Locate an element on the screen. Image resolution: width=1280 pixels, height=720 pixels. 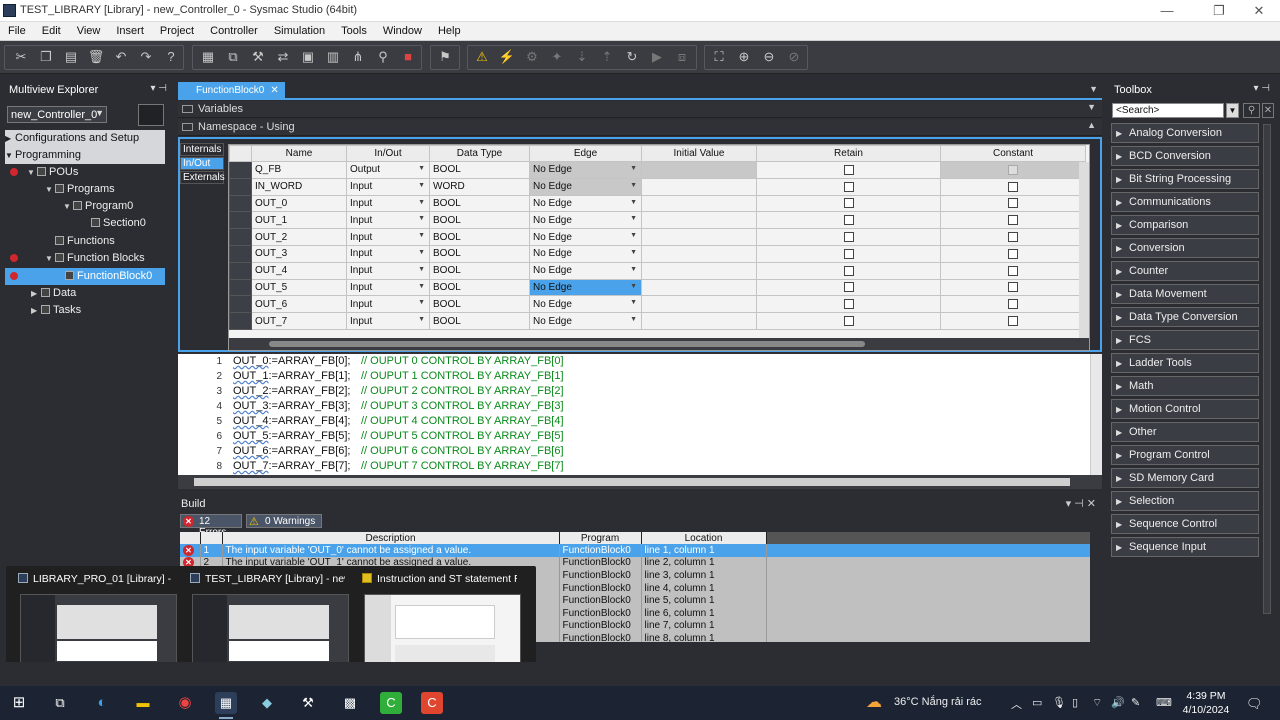
menu-help: Help is located at coordinates (449, 29).